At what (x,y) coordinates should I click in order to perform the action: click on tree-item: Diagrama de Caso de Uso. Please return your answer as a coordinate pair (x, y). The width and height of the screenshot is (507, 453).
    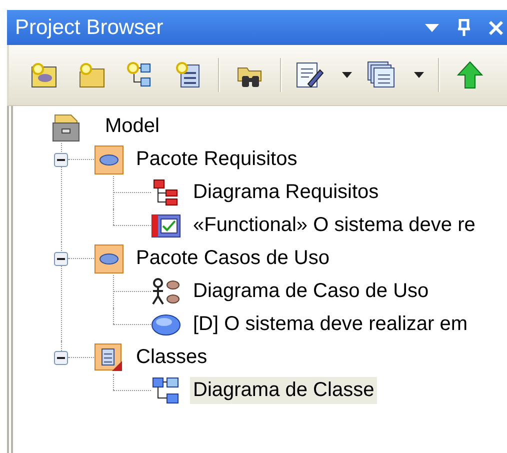
    Looking at the image, I should click on (311, 291).